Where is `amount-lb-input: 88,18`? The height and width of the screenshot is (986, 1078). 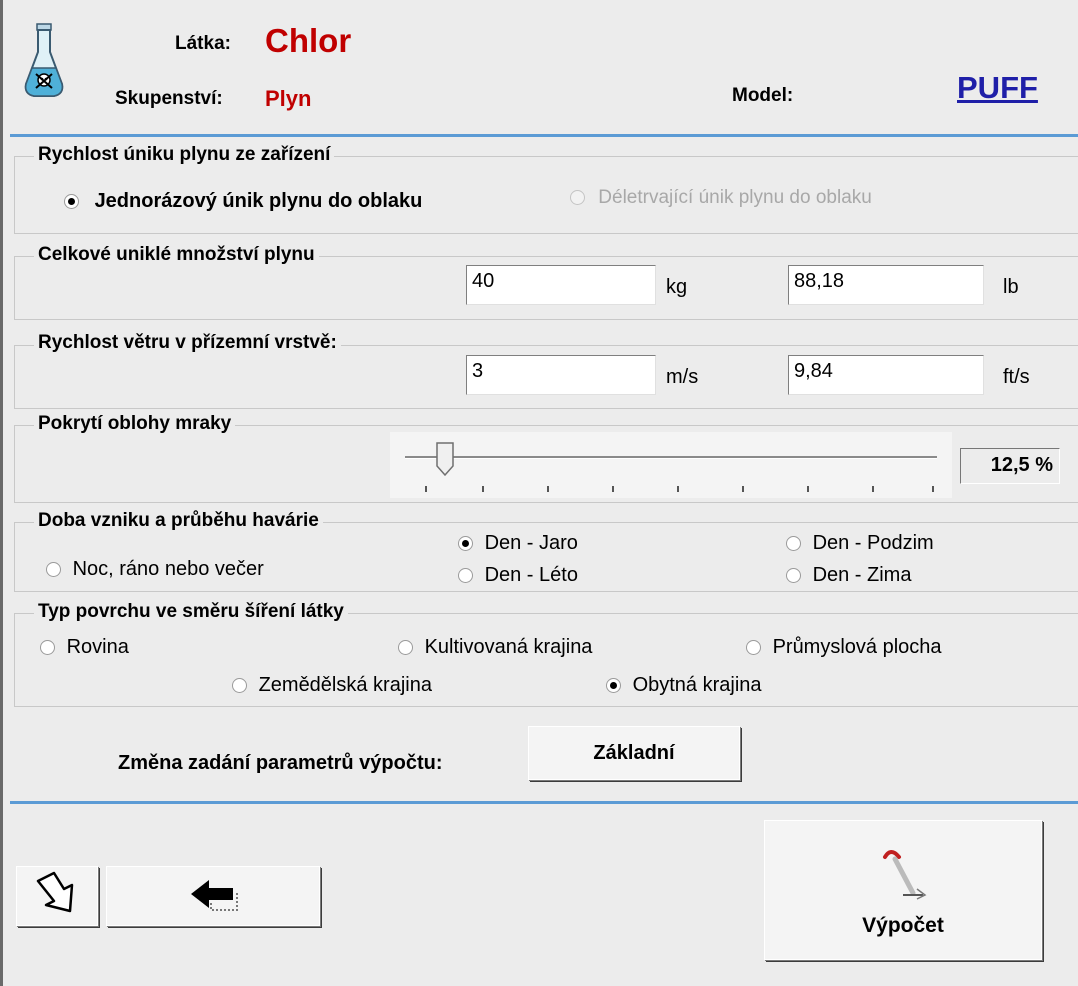
amount-lb-input: 88,18 is located at coordinates (886, 285).